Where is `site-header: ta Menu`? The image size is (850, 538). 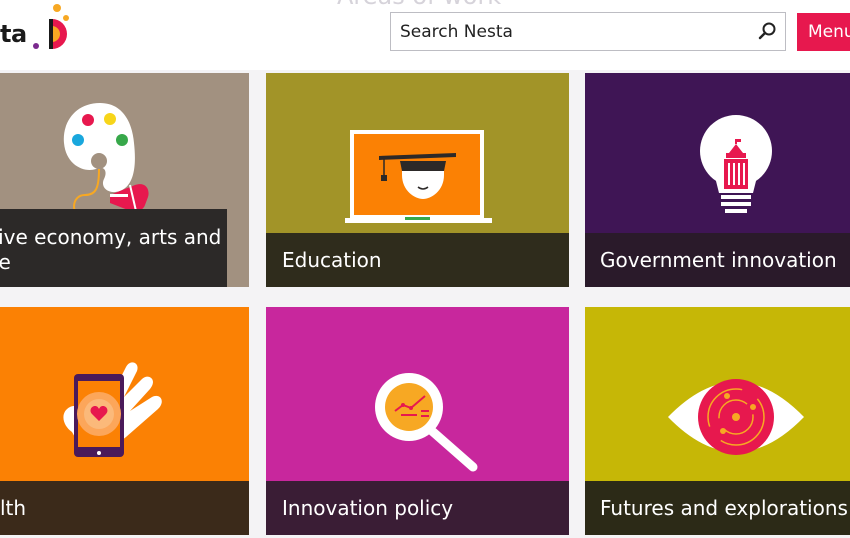
site-header: ta Menu is located at coordinates (425, 35).